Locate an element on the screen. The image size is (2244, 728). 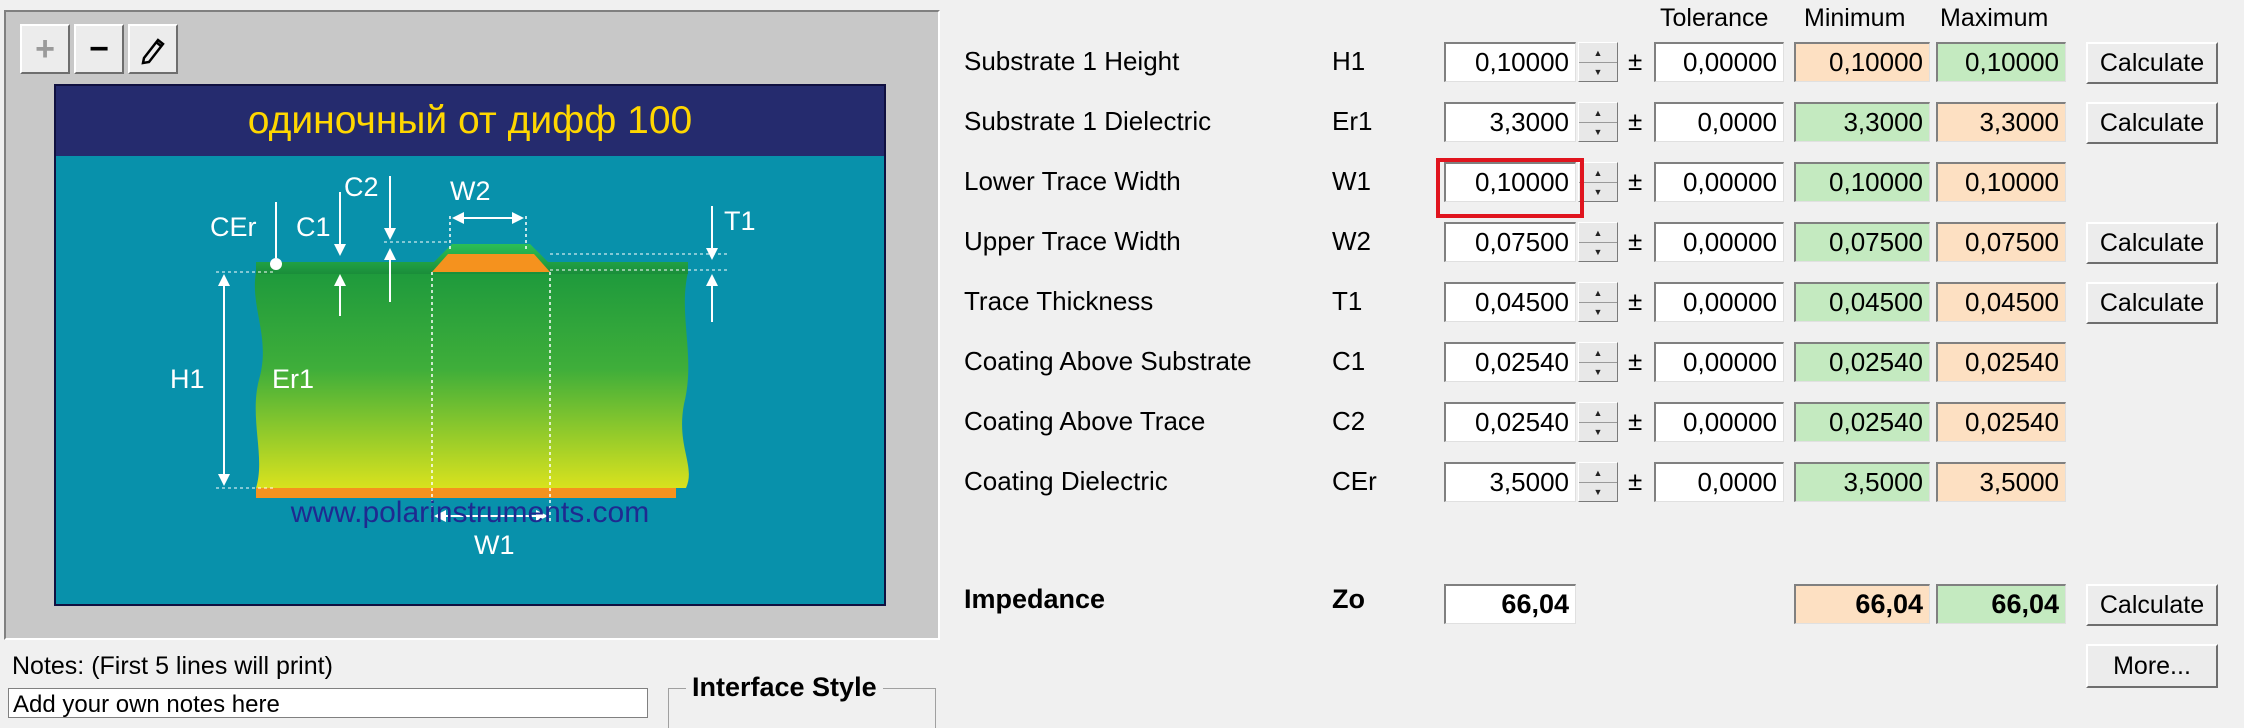
parameter-symbol: W2 is located at coordinates (1351, 241).